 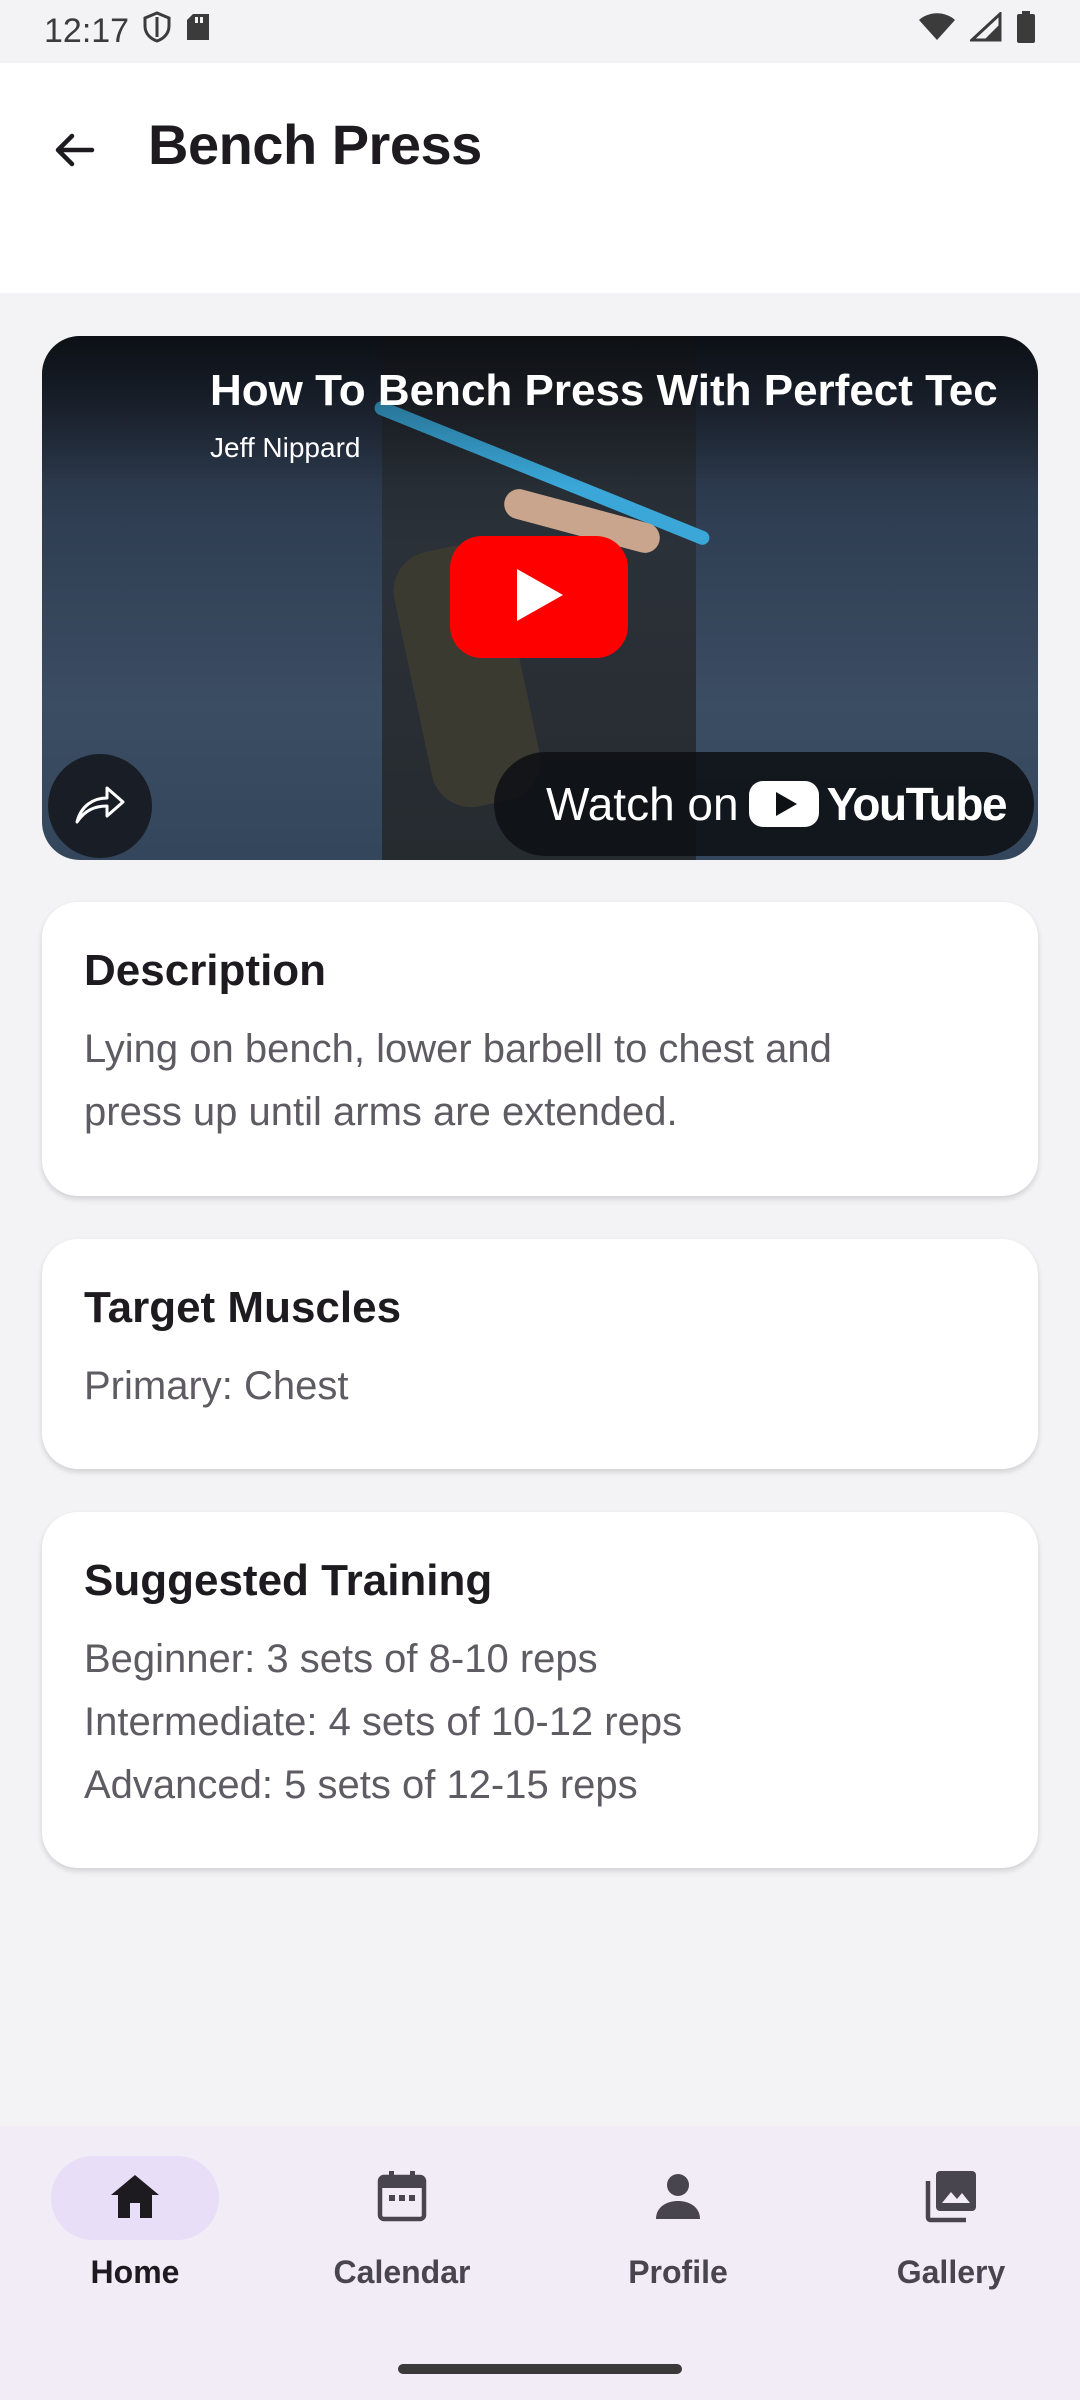 I want to click on watch-label: Watch on, so click(x=642, y=804).